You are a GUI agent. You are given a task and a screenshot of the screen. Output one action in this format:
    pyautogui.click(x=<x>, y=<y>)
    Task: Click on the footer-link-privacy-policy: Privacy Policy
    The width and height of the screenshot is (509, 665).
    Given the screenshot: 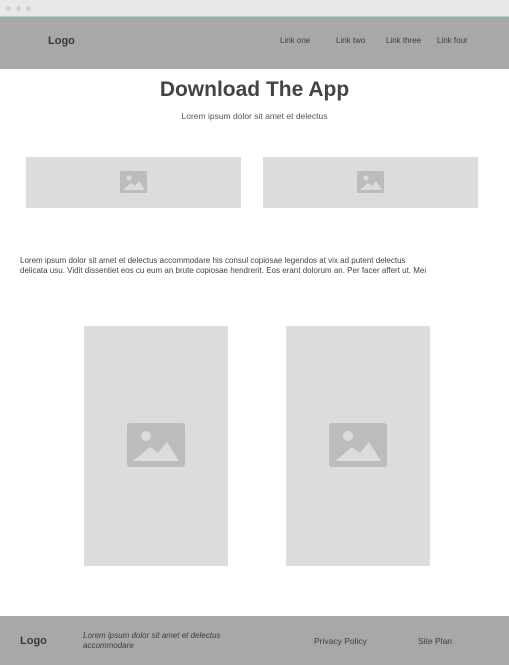 What is the action you would take?
    pyautogui.click(x=340, y=641)
    